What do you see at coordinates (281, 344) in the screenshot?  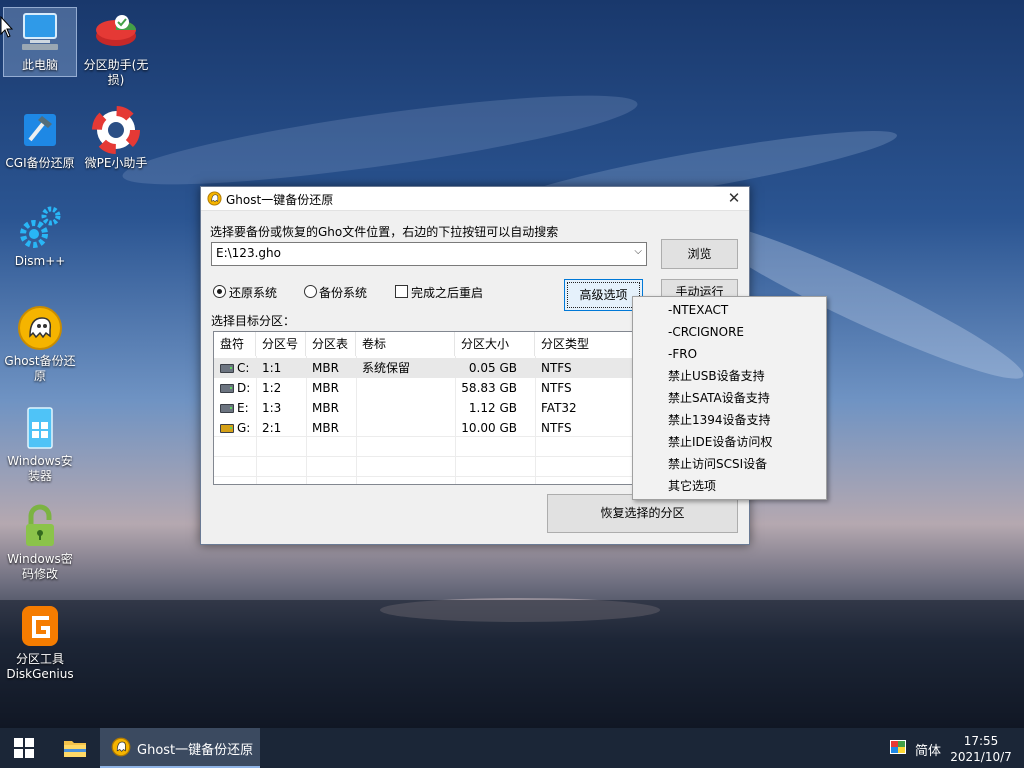 I see `col-header-partition-no: 分区号` at bounding box center [281, 344].